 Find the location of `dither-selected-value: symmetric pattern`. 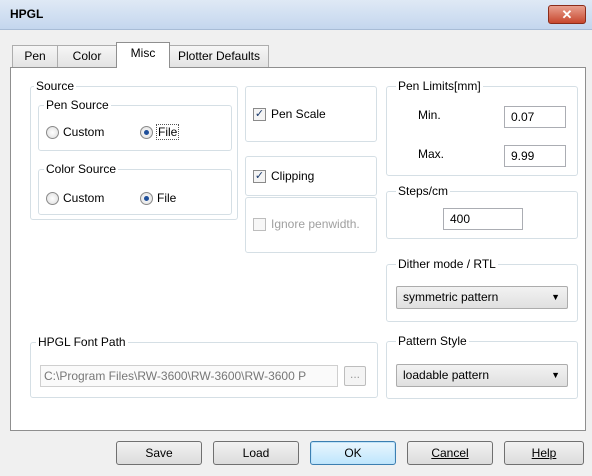

dither-selected-value: symmetric pattern is located at coordinates (451, 297).